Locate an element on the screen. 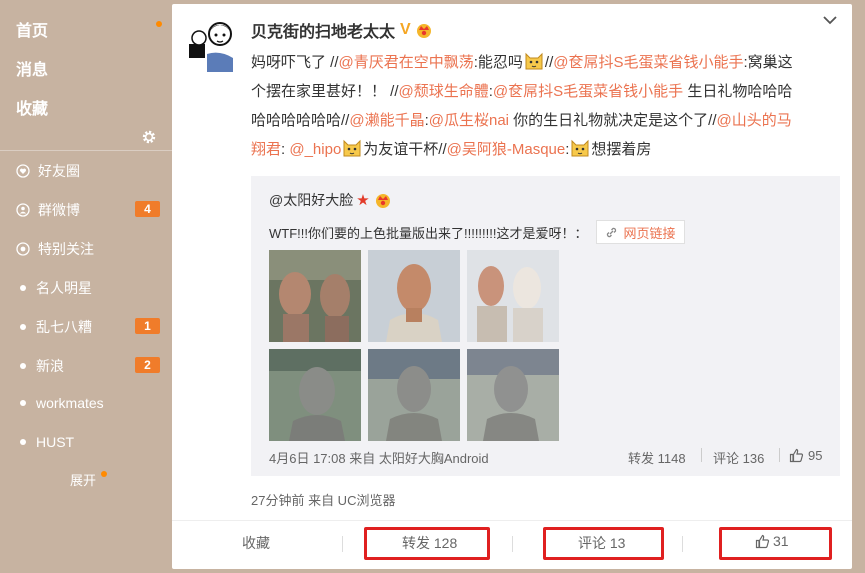 This screenshot has width=865, height=573. quoted-author: @太阳好大脸 ★ is located at coordinates (330, 200).